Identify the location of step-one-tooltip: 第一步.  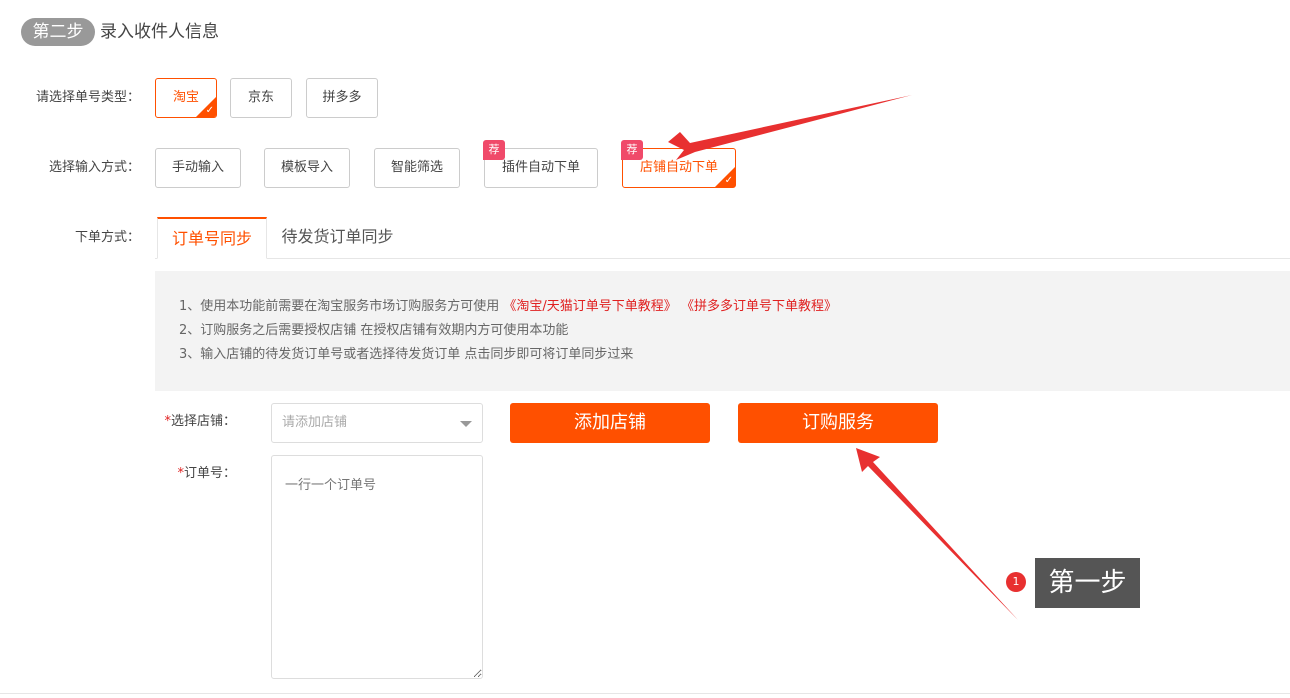
(1087, 583).